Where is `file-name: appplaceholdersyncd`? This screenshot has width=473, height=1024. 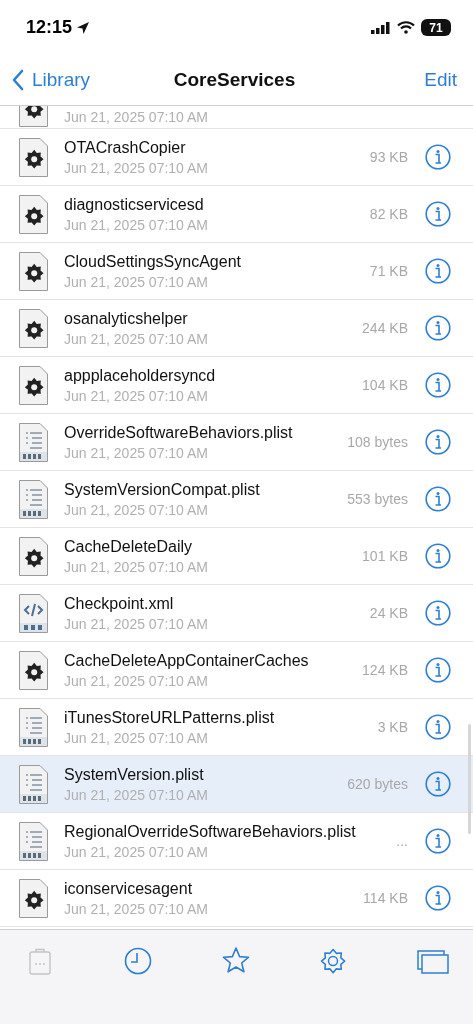 file-name: appplaceholdersyncd is located at coordinates (140, 375).